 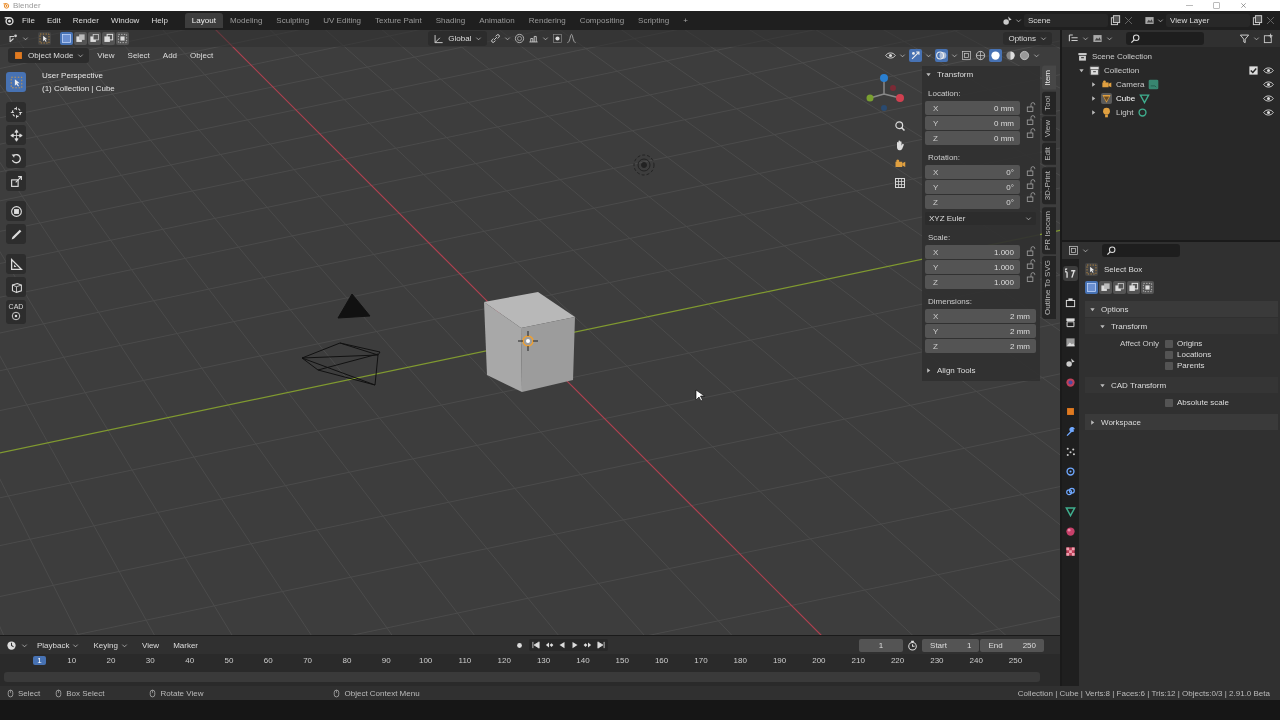 I want to click on solid-shading-button, so click(x=995, y=55).